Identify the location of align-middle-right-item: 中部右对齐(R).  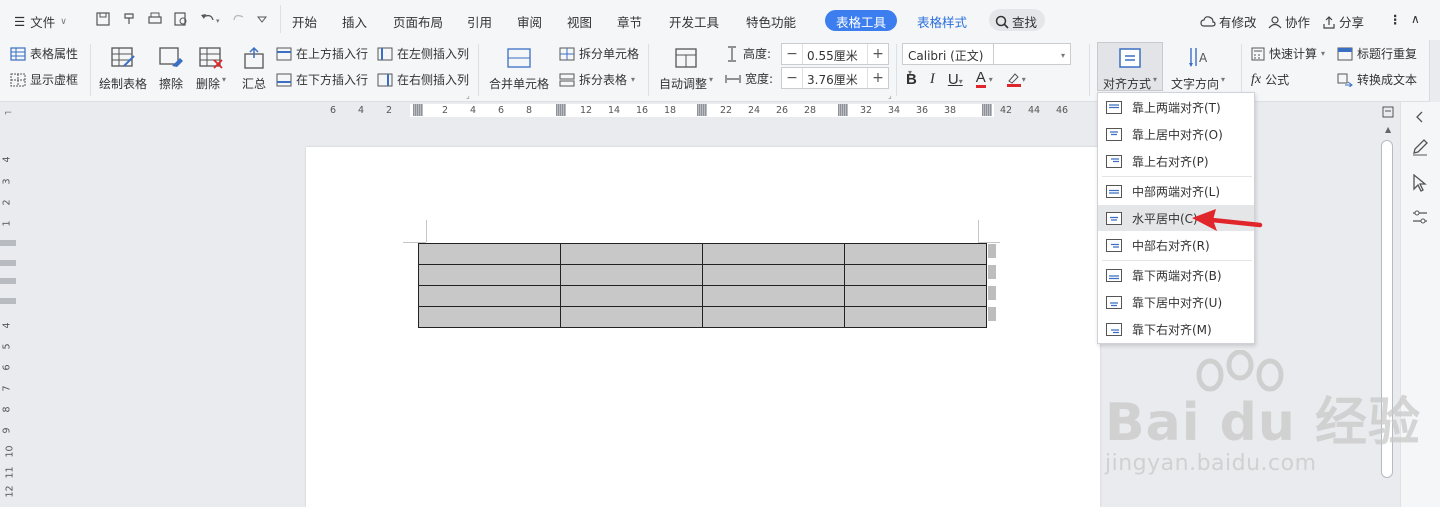
(1176, 245).